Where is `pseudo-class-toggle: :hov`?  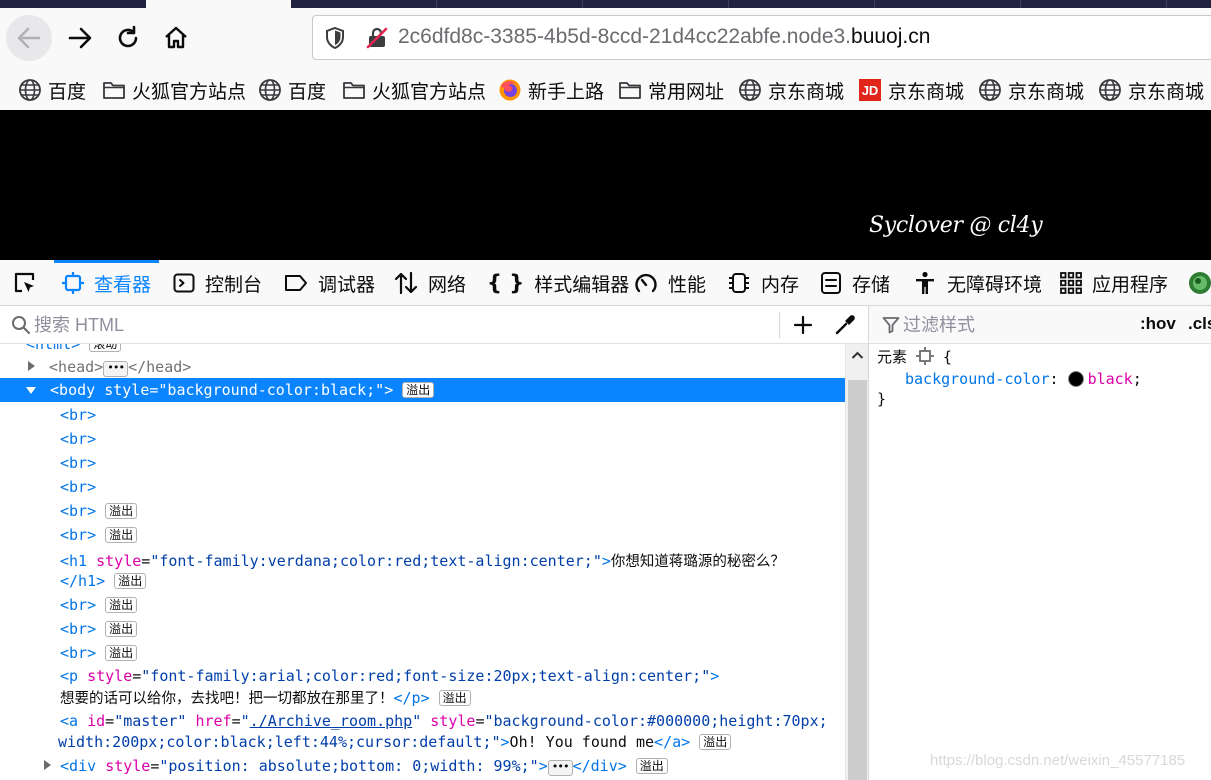 pseudo-class-toggle: :hov is located at coordinates (1158, 324).